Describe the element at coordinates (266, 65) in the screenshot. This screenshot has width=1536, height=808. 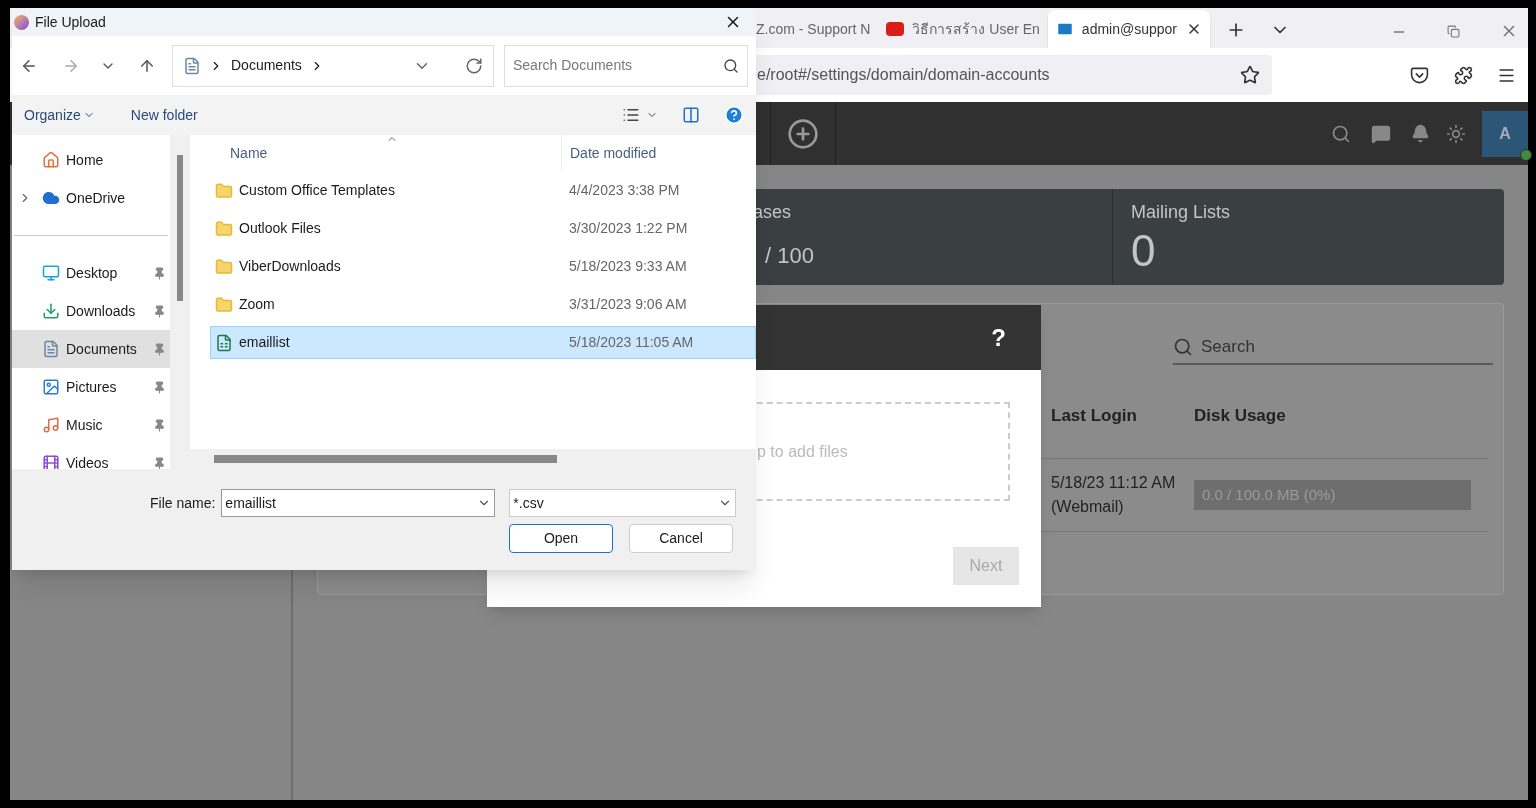
I see `breadcrumb: Documents` at that location.